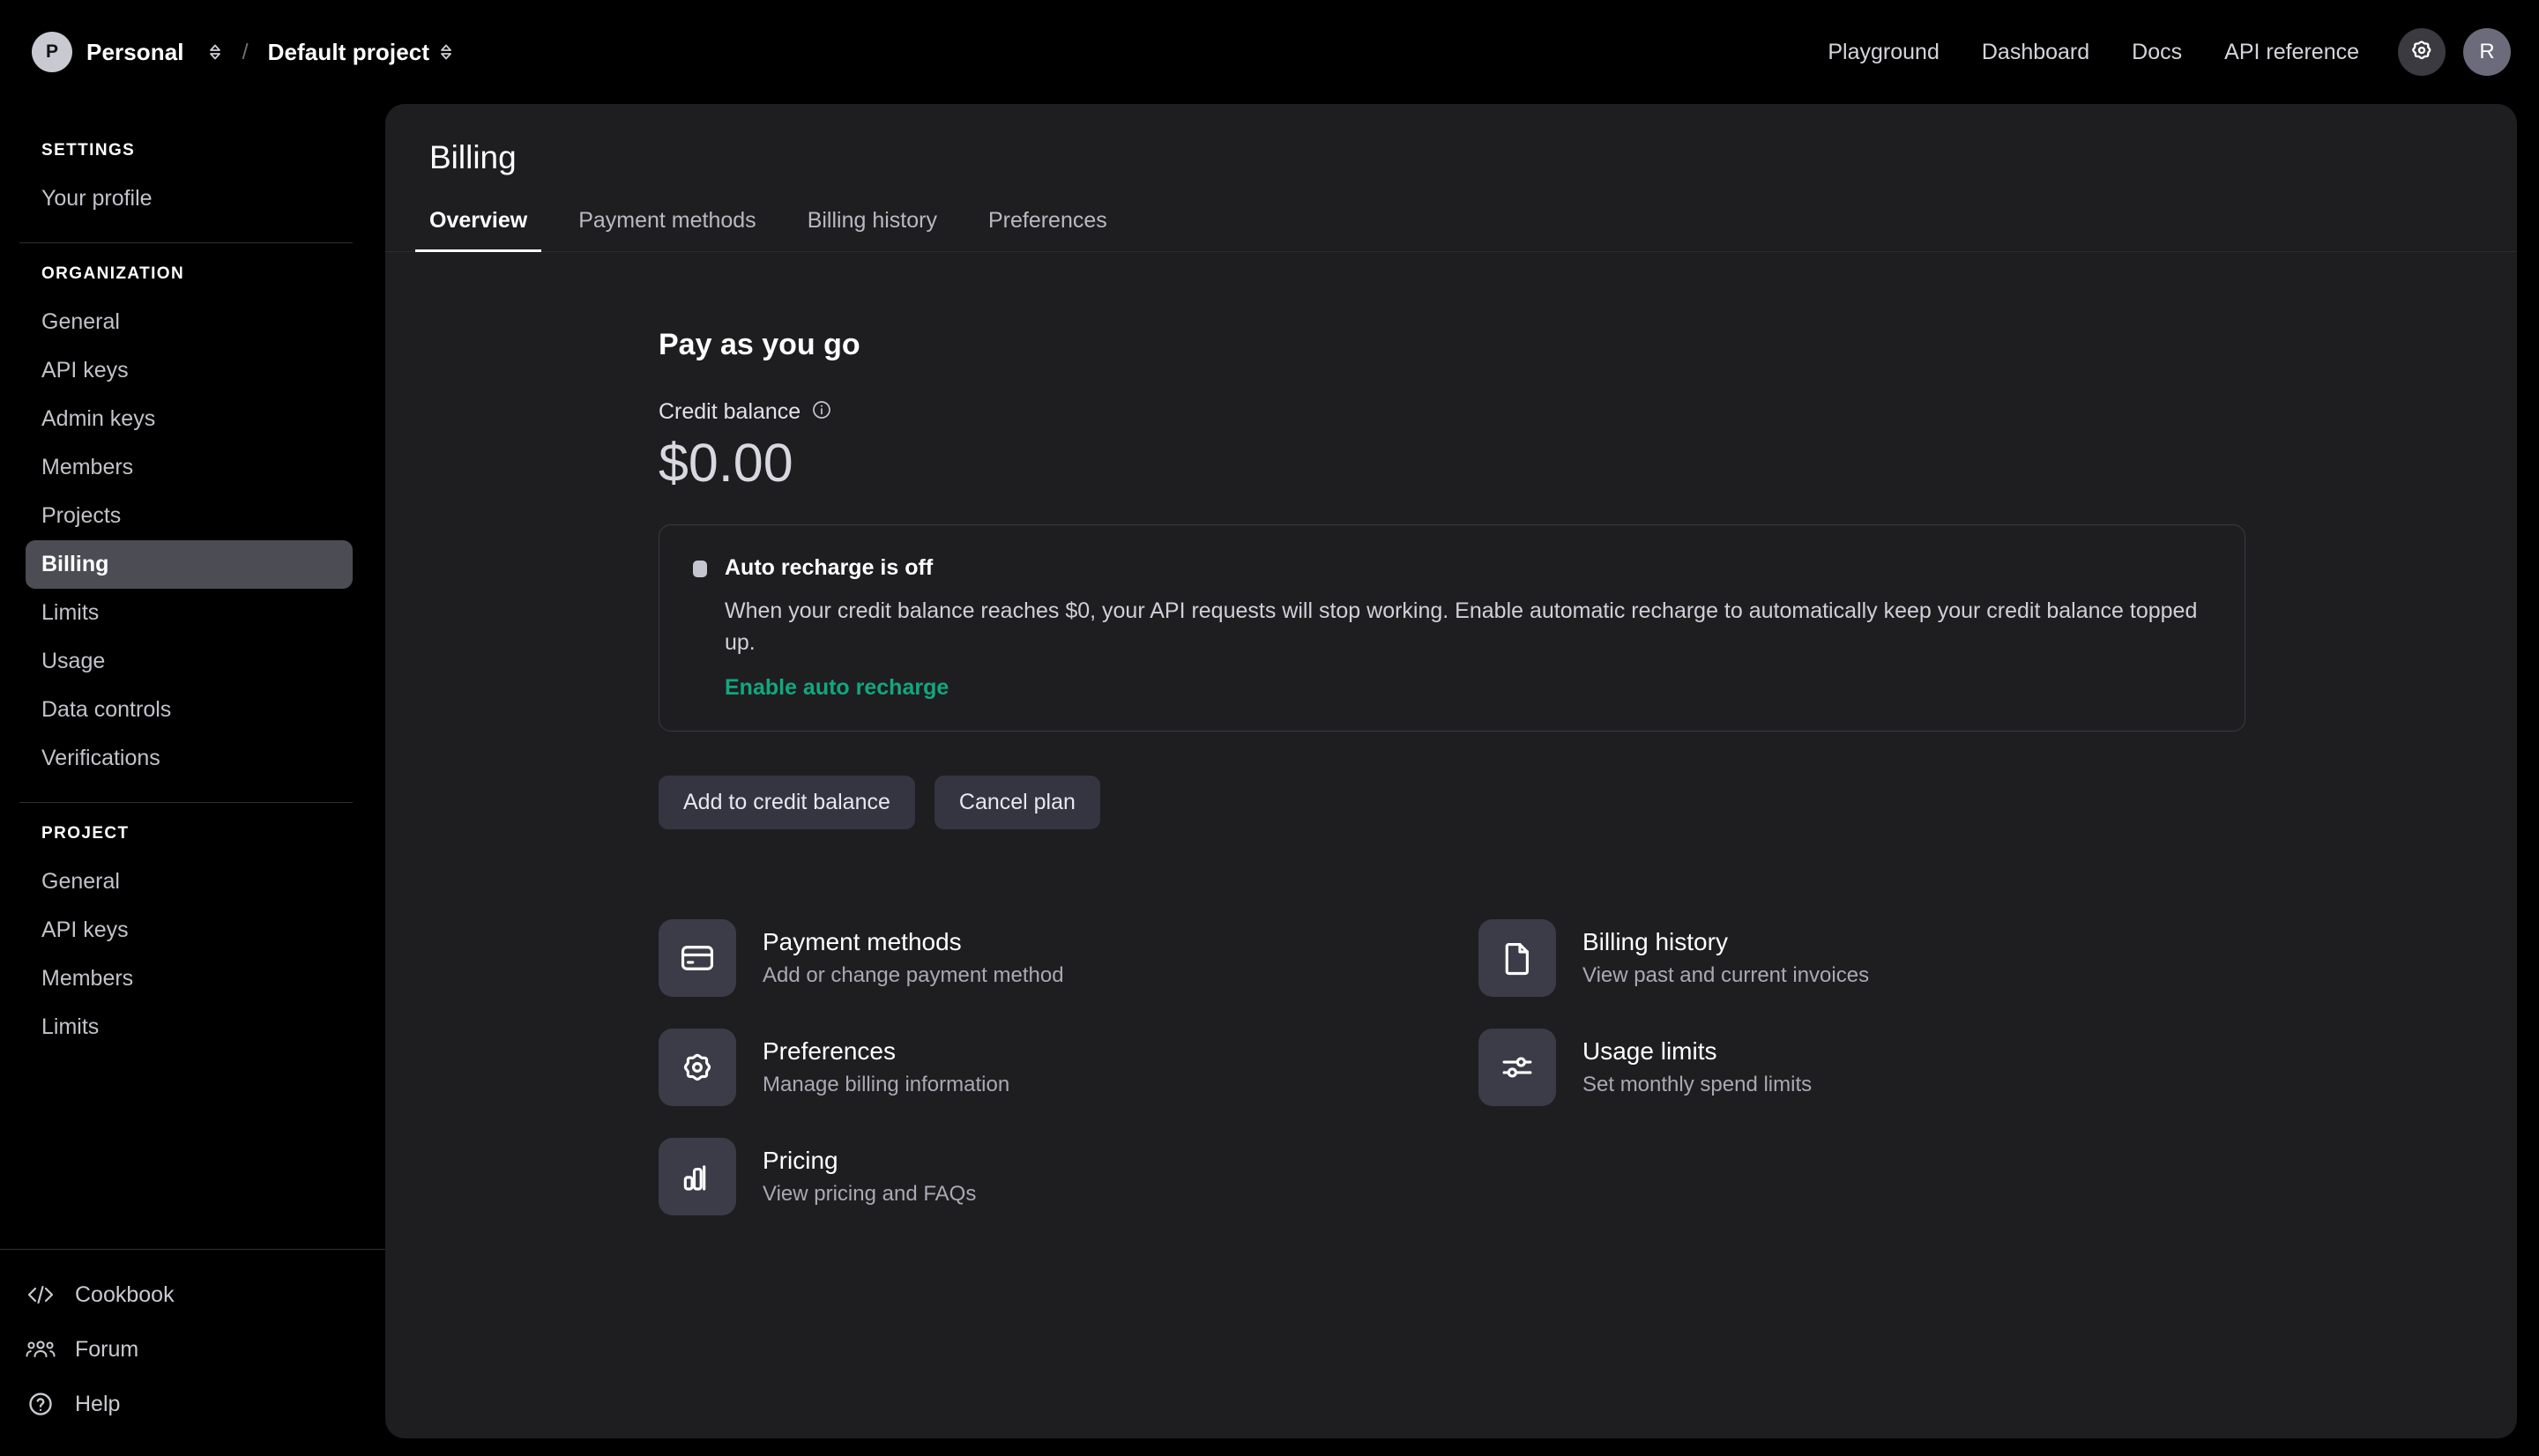  Describe the element at coordinates (98, 1403) in the screenshot. I see `footer-item-label: Help` at that location.